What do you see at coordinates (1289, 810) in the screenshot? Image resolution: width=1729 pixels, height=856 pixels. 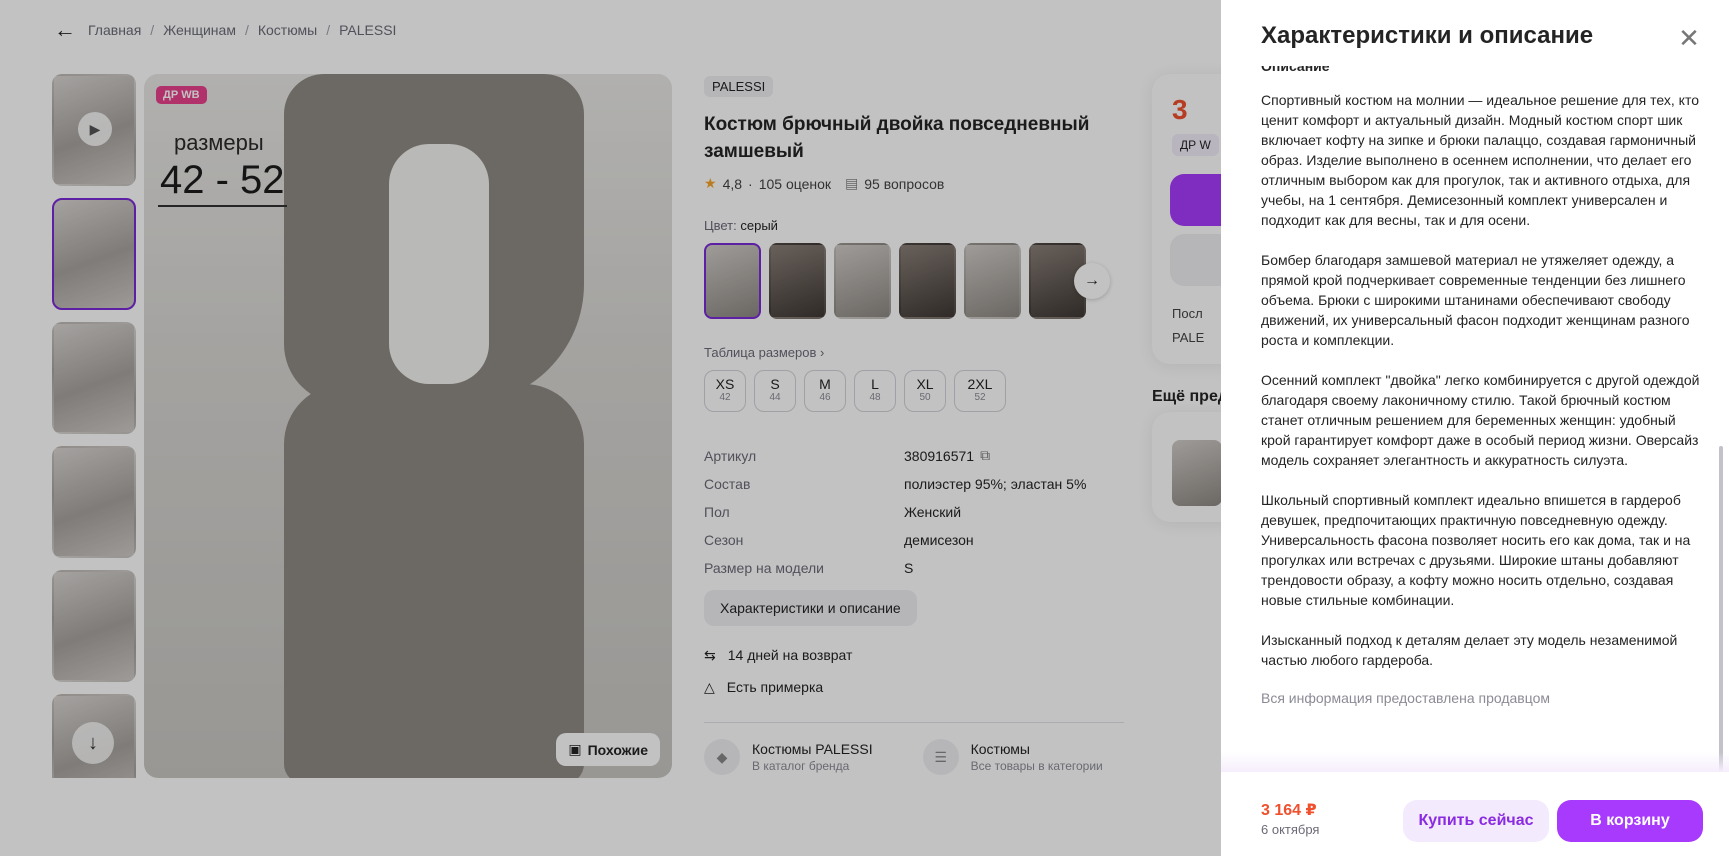 I see `footer-price: 3 164 ₽` at bounding box center [1289, 810].